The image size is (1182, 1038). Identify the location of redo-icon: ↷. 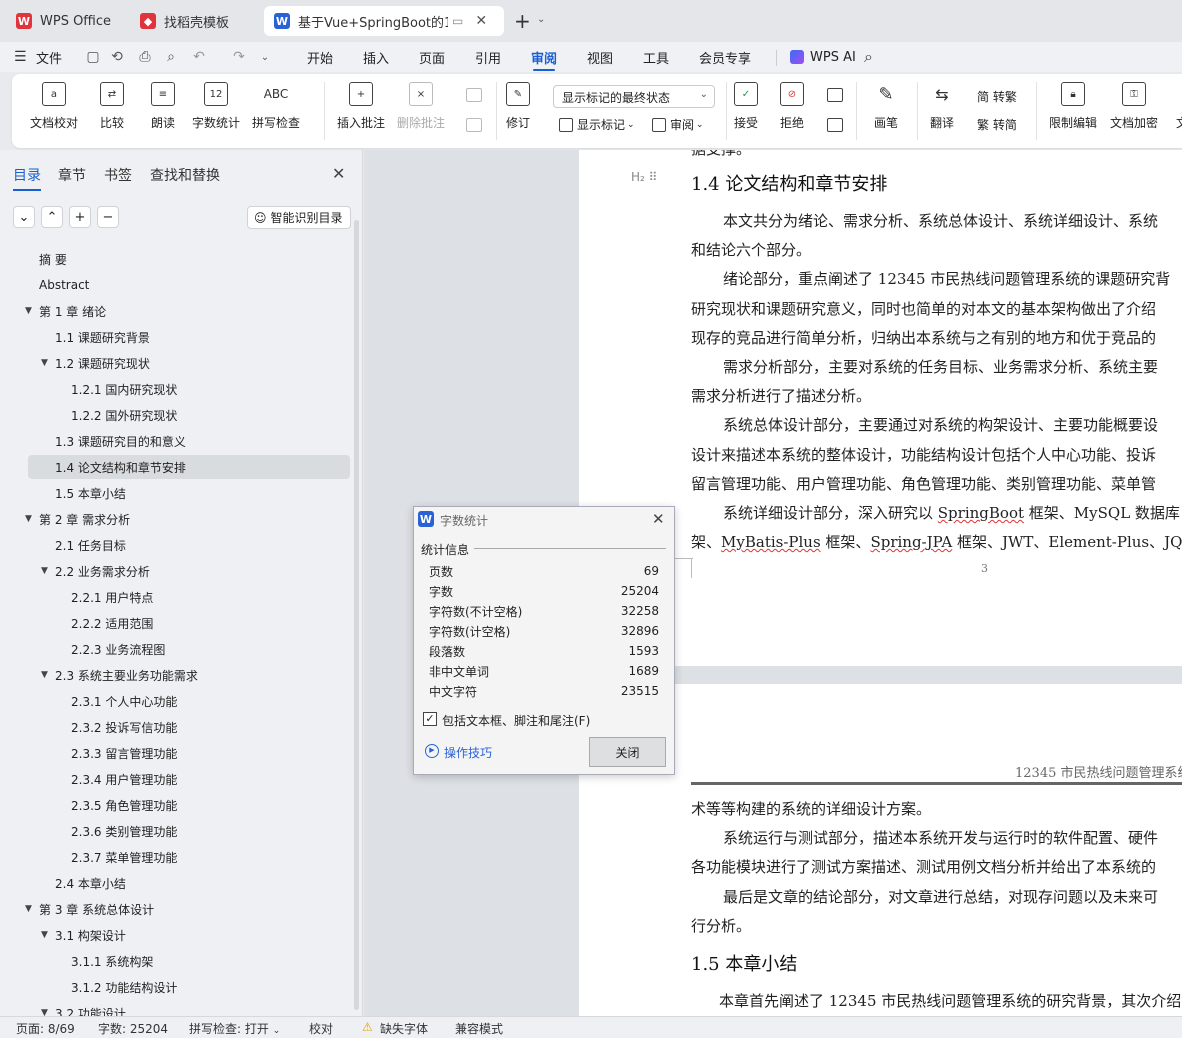
(239, 57).